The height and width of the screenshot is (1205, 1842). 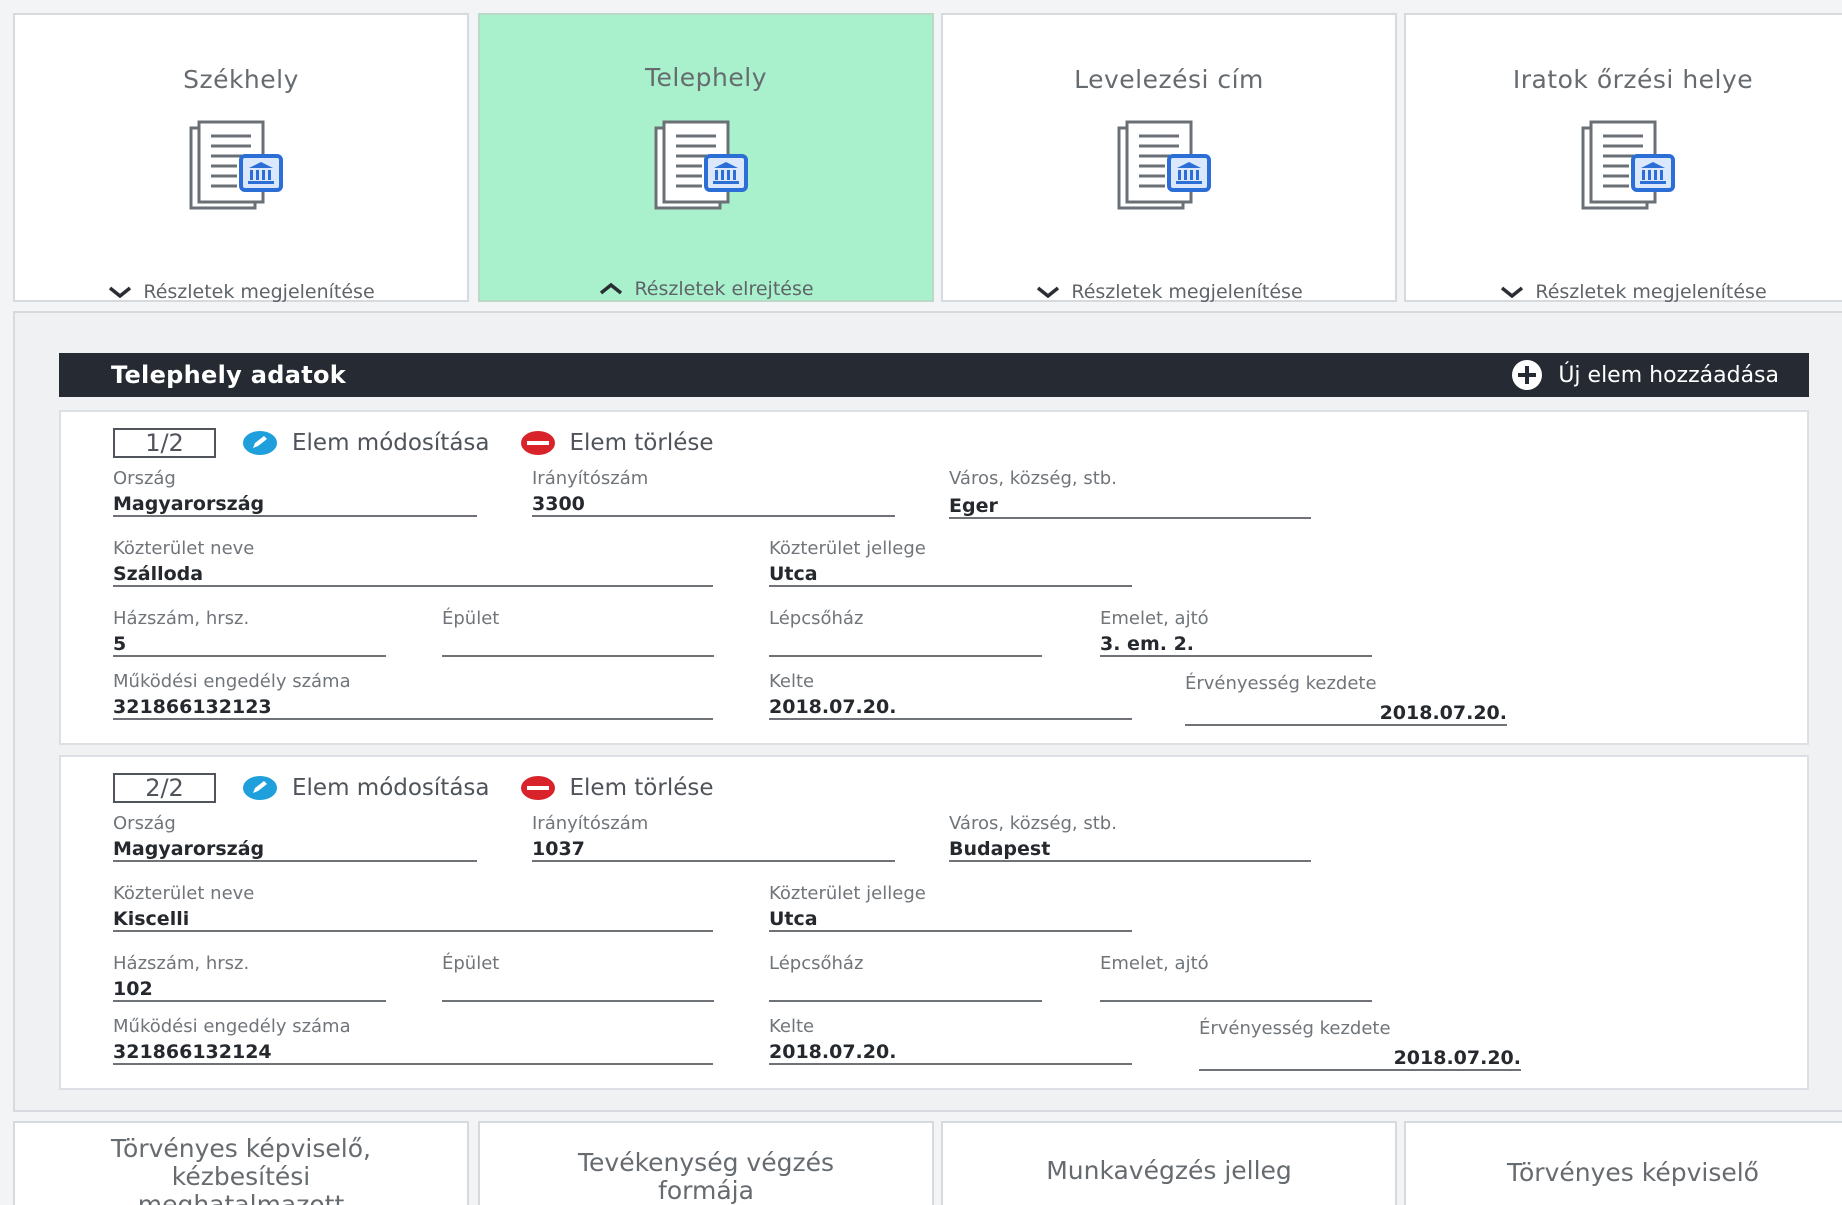 What do you see at coordinates (241, 79) in the screenshot?
I see `tile-title: Székhely` at bounding box center [241, 79].